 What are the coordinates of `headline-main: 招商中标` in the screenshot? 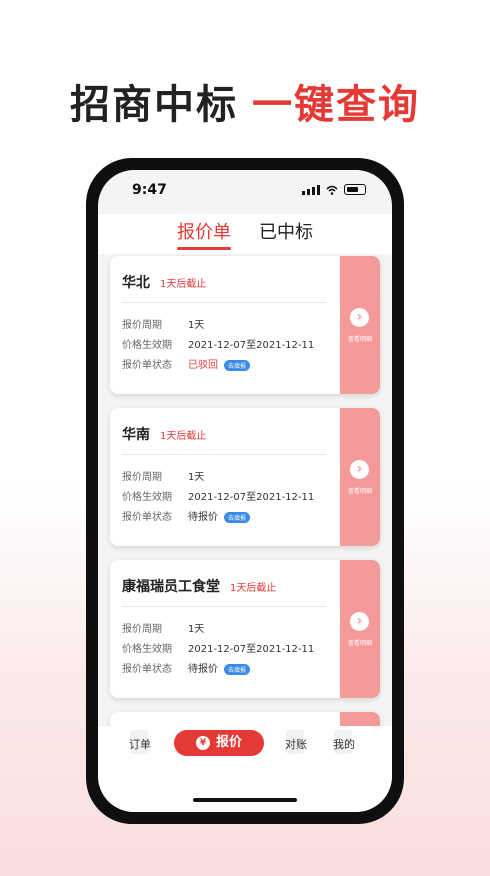 It's located at (154, 105).